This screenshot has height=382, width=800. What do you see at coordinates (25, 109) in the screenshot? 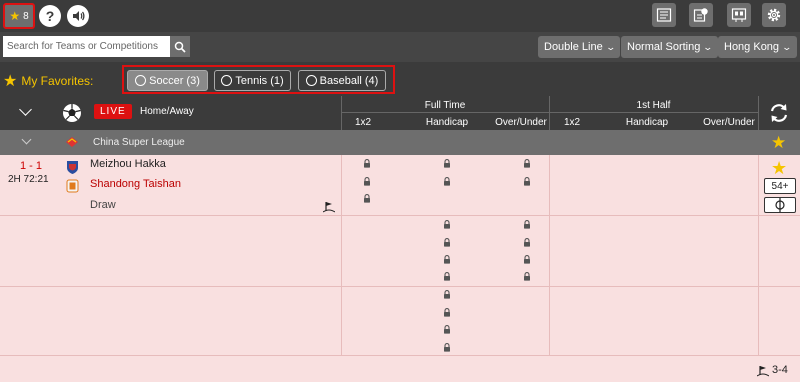
I see `collapse-all-chevron-icon` at bounding box center [25, 109].